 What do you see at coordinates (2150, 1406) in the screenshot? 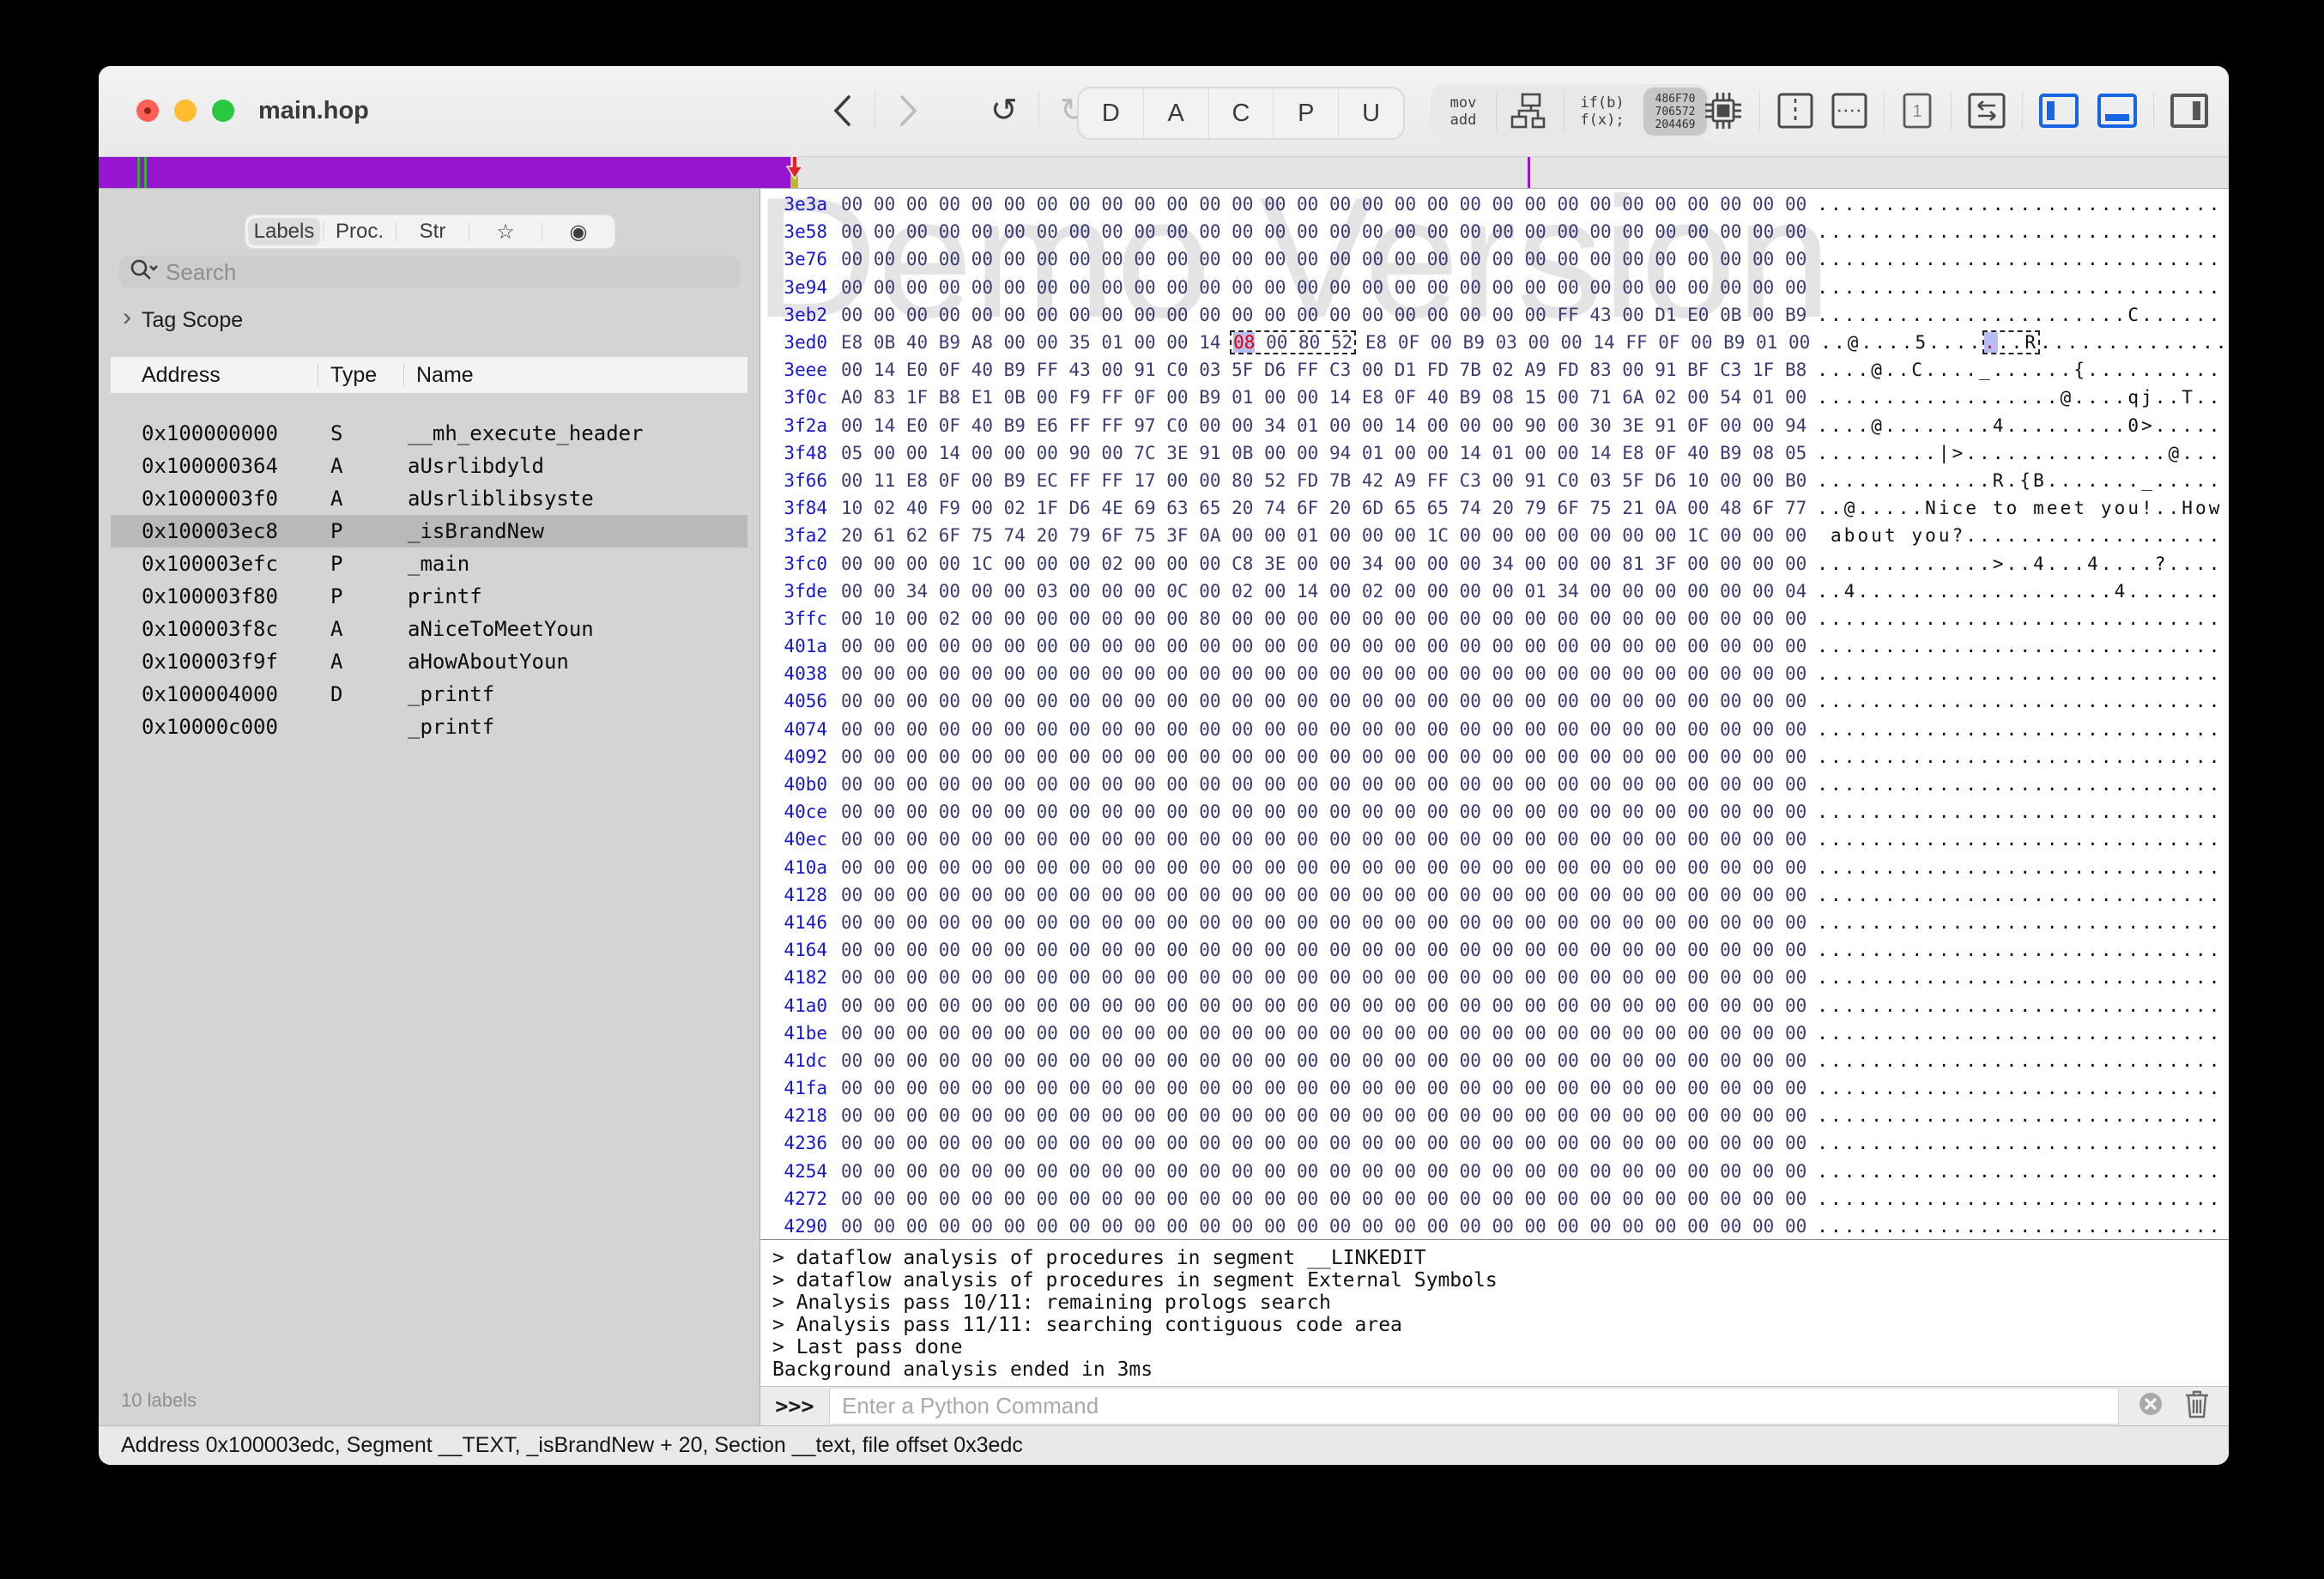
I see `clear-console-icon` at bounding box center [2150, 1406].